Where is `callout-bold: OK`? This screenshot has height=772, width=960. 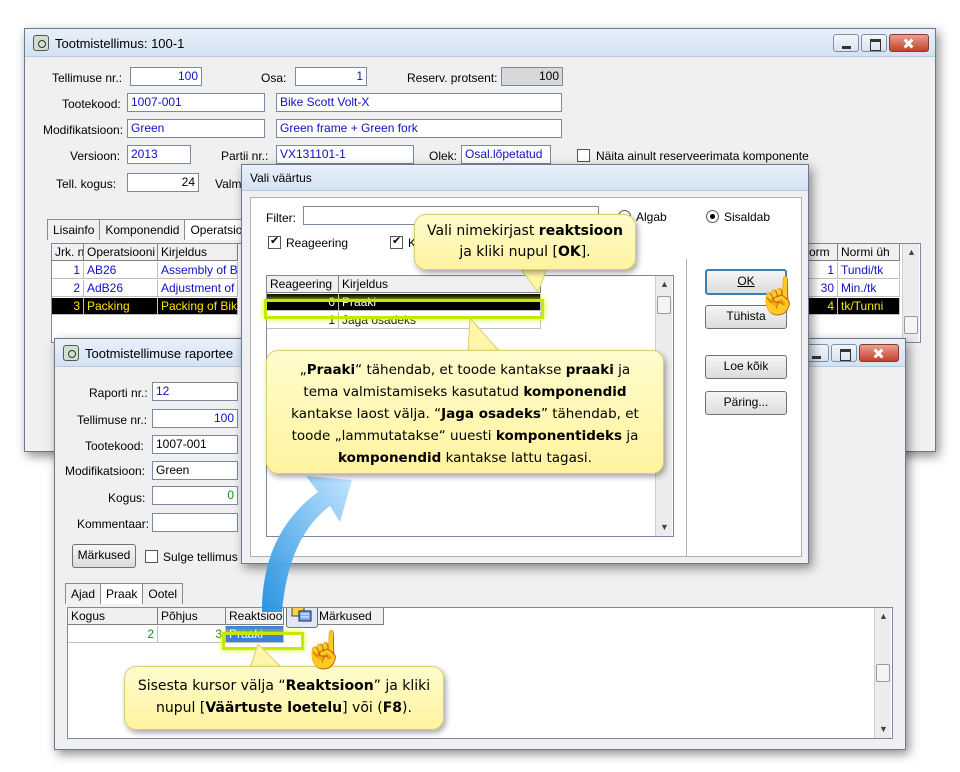
callout-bold: OK is located at coordinates (569, 252).